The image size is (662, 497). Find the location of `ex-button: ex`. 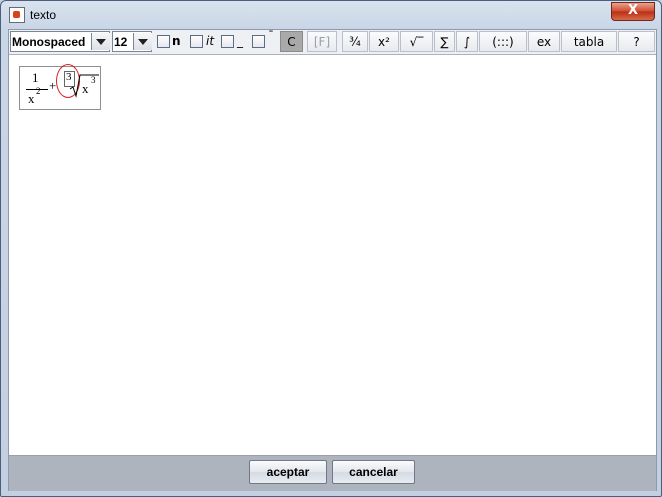

ex-button: ex is located at coordinates (544, 41).